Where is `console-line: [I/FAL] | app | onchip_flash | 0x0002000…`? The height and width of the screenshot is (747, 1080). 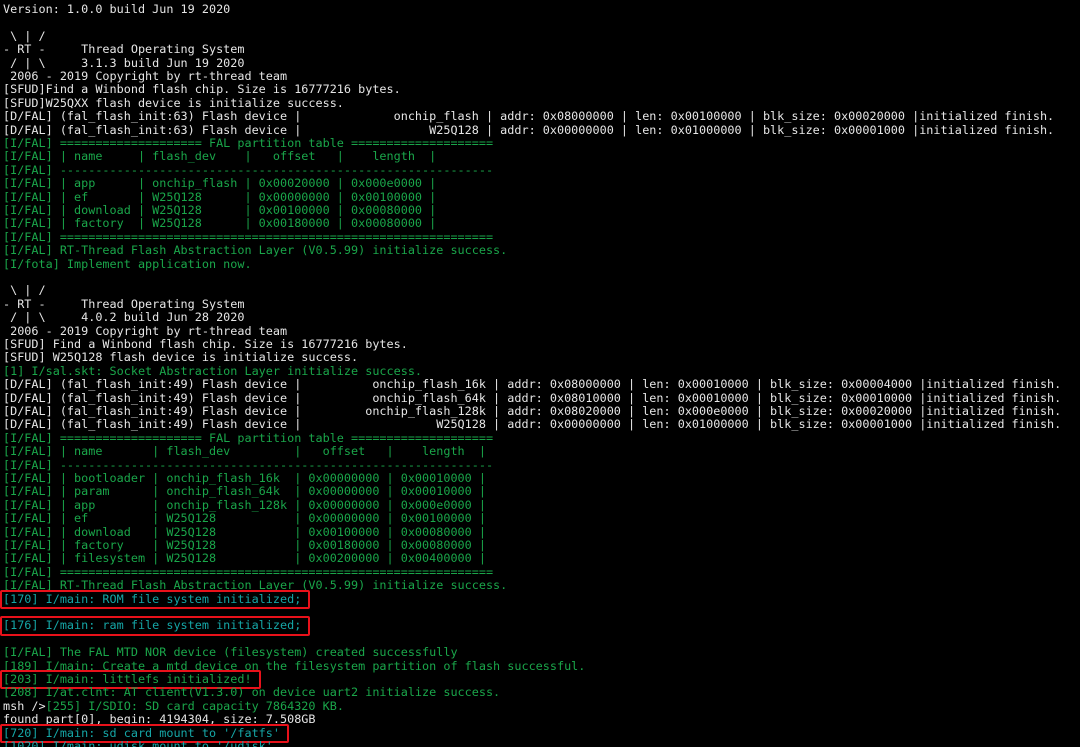 console-line: [I/FAL] | app | onchip_flash | 0x0002000… is located at coordinates (220, 183).